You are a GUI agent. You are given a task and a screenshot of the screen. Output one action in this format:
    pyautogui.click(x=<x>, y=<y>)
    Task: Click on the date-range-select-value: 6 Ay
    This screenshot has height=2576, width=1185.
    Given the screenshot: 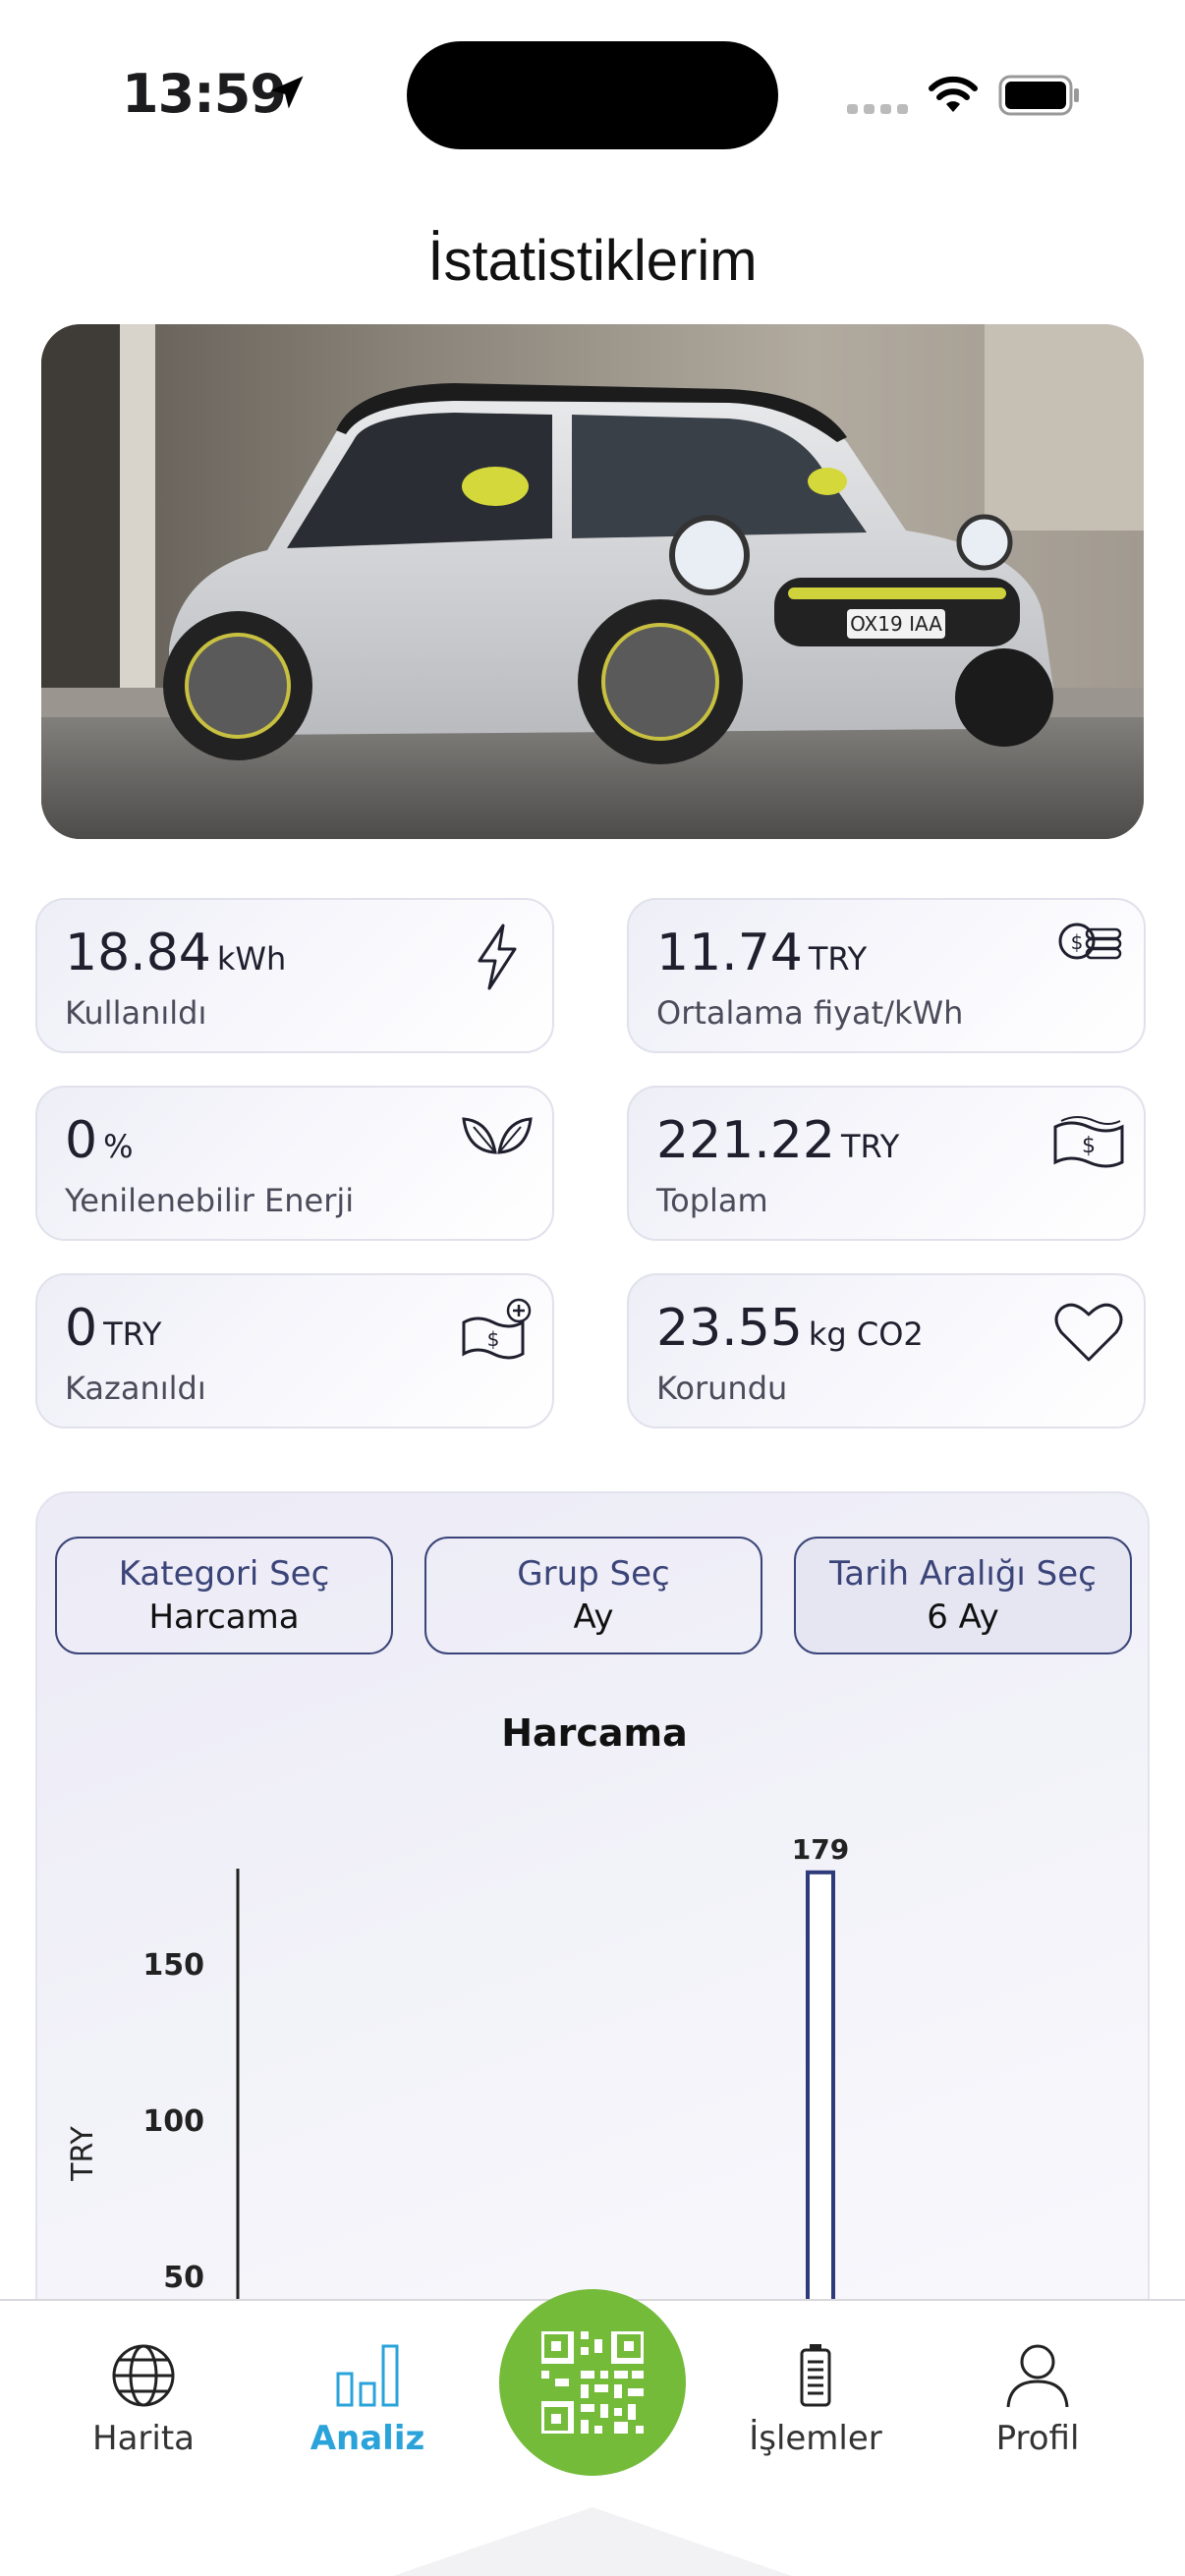 What is the action you would take?
    pyautogui.click(x=963, y=1617)
    